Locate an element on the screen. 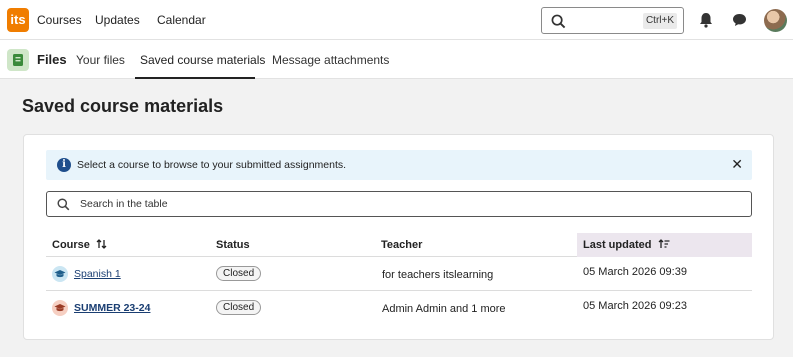 The image size is (793, 357). course-link: Spanish 1 is located at coordinates (97, 274).